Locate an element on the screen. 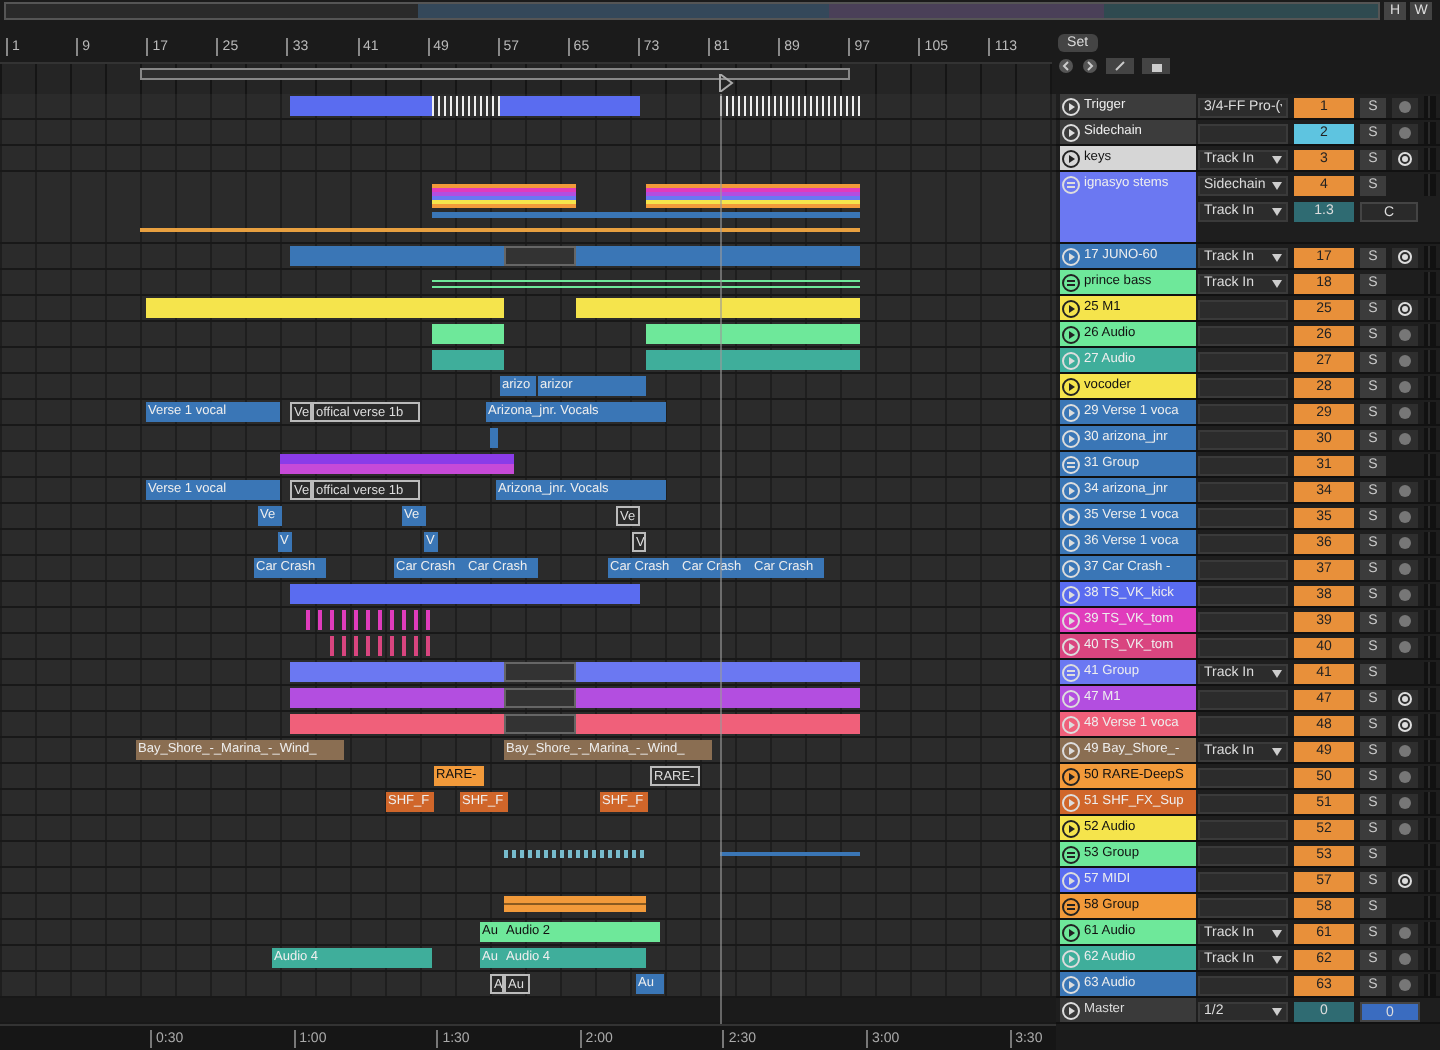 Image resolution: width=1440 pixels, height=1050 pixels. forward-icon is located at coordinates (1089, 66).